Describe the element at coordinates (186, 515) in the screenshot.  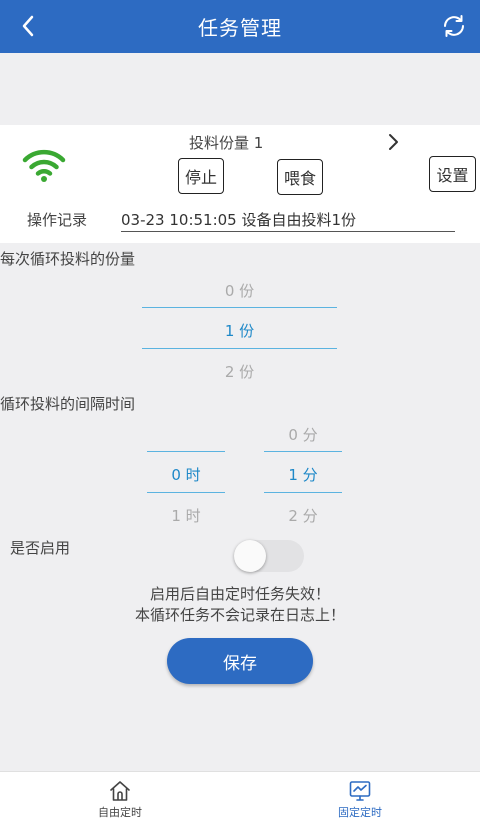
I see `picker-option: 1 时` at that location.